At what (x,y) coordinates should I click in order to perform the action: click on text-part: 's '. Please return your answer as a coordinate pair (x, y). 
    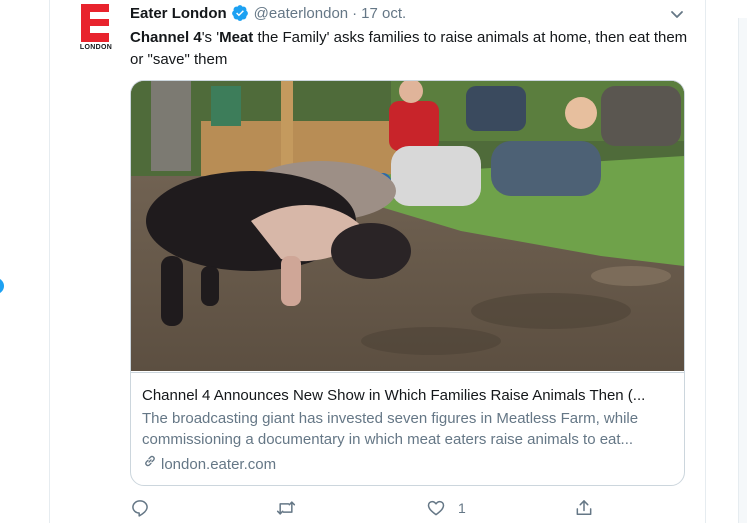
    Looking at the image, I should click on (210, 37).